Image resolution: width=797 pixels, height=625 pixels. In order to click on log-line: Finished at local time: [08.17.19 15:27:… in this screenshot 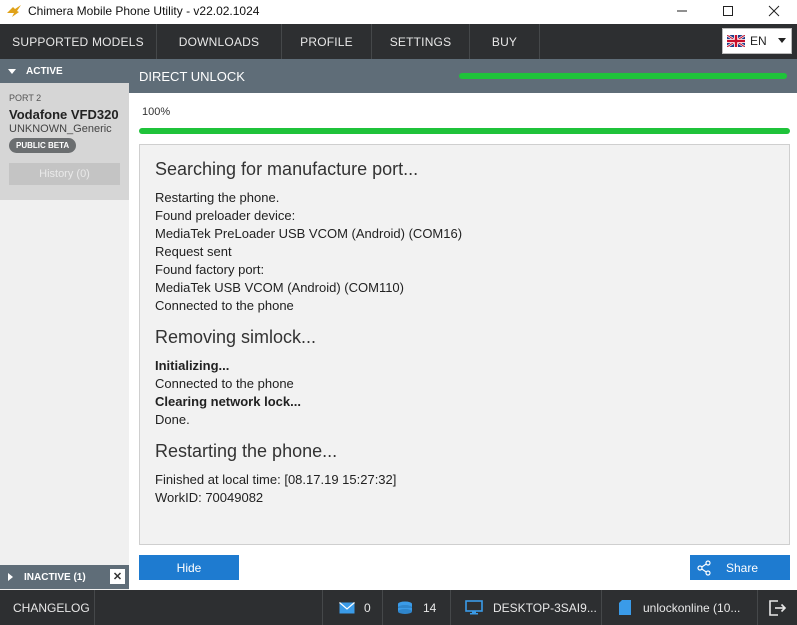, I will do `click(276, 479)`.